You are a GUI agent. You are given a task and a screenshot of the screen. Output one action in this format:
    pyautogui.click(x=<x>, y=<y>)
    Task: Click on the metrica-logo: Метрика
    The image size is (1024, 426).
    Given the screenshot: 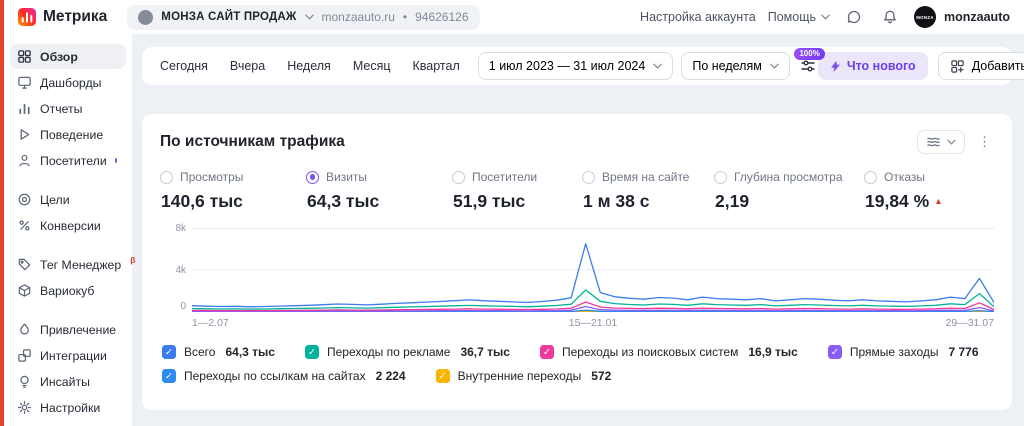 What is the action you would take?
    pyautogui.click(x=62, y=17)
    